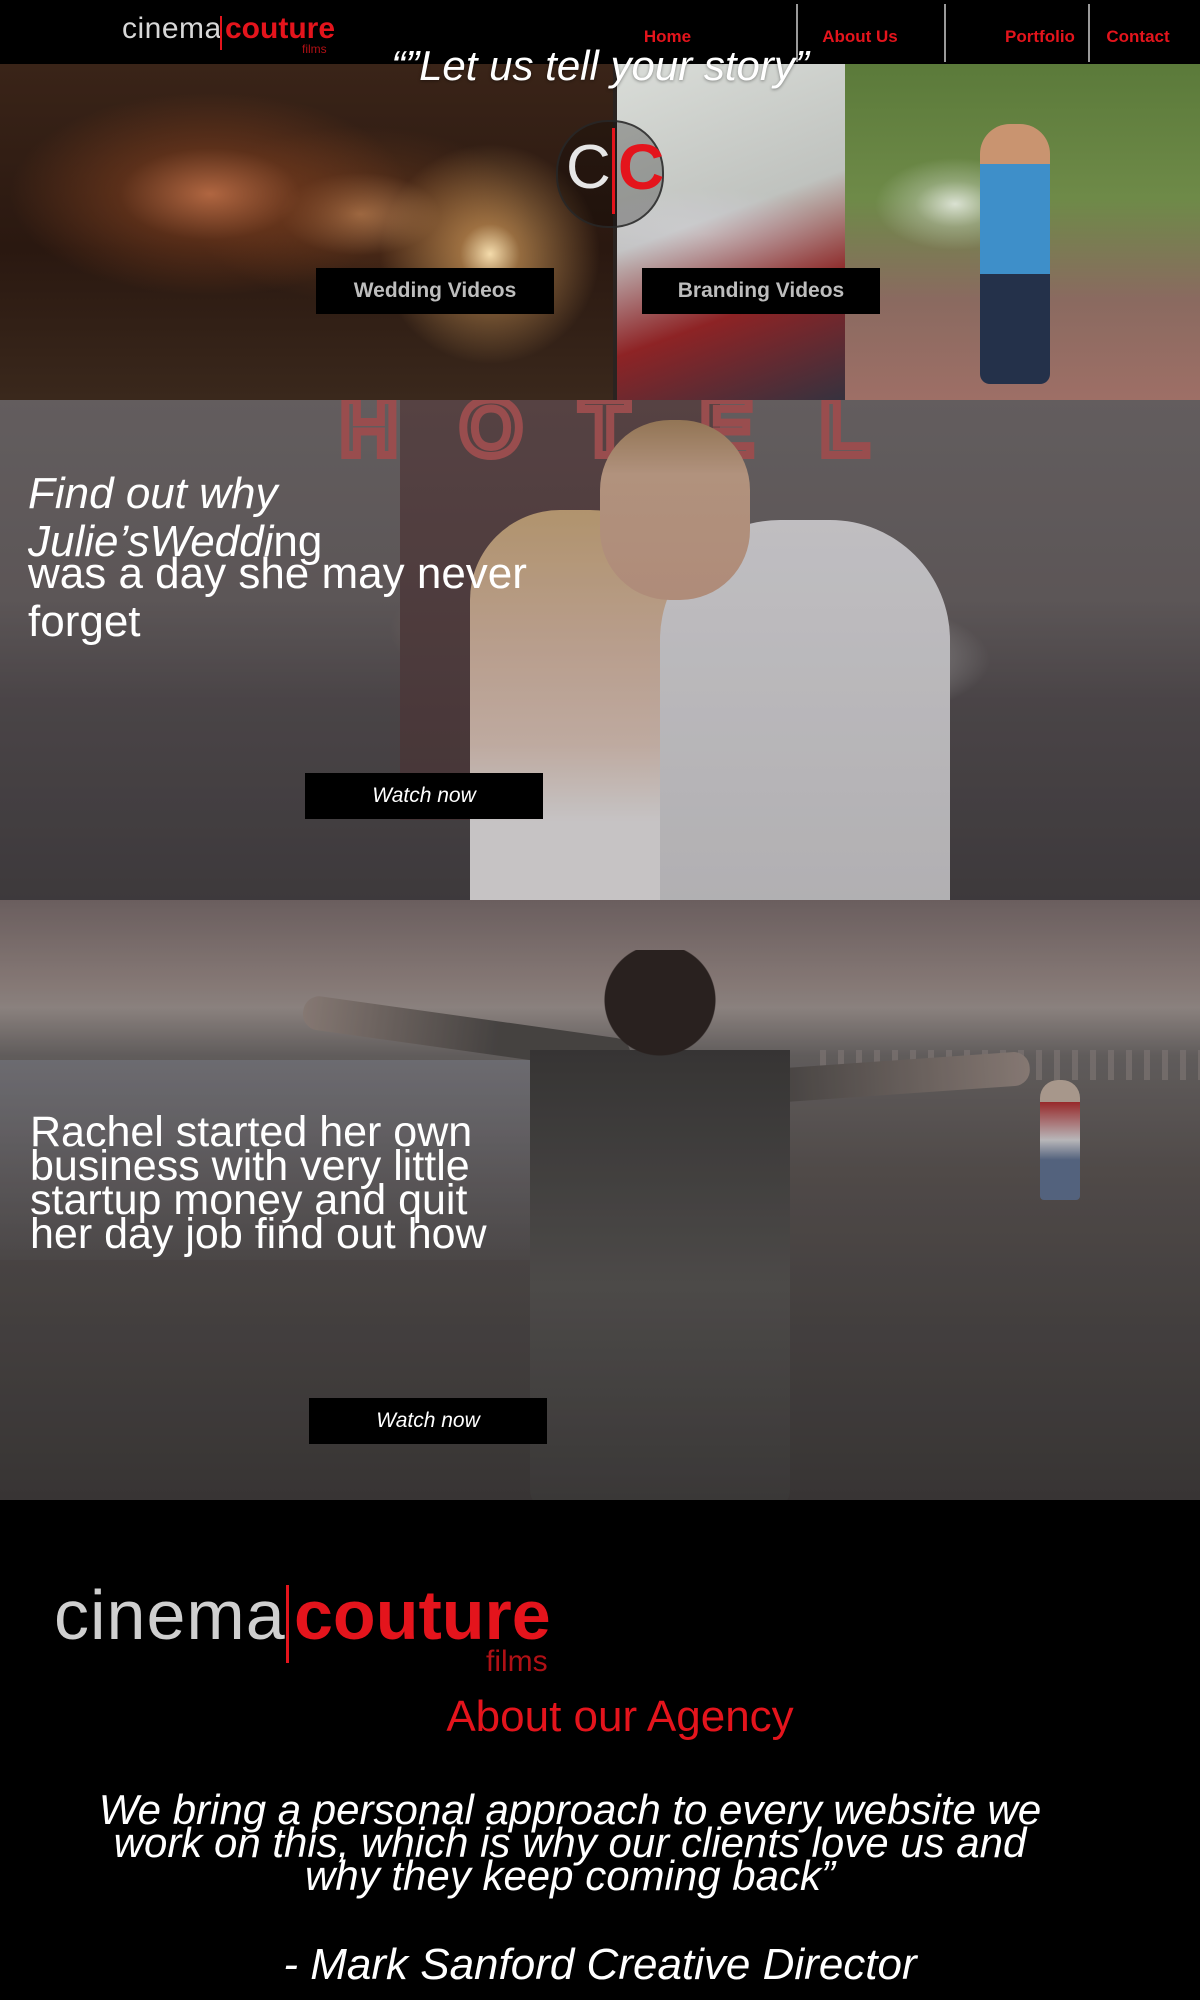 The height and width of the screenshot is (2000, 1200). What do you see at coordinates (307, 232) in the screenshot?
I see `wedding-couple-image` at bounding box center [307, 232].